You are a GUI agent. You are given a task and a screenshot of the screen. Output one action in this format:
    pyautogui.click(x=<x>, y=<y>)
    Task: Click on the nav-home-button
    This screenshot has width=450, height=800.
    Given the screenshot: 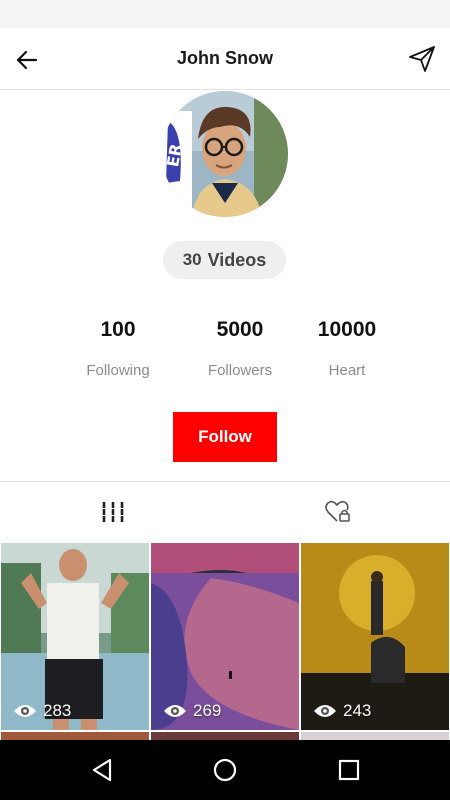 What is the action you would take?
    pyautogui.click(x=225, y=770)
    